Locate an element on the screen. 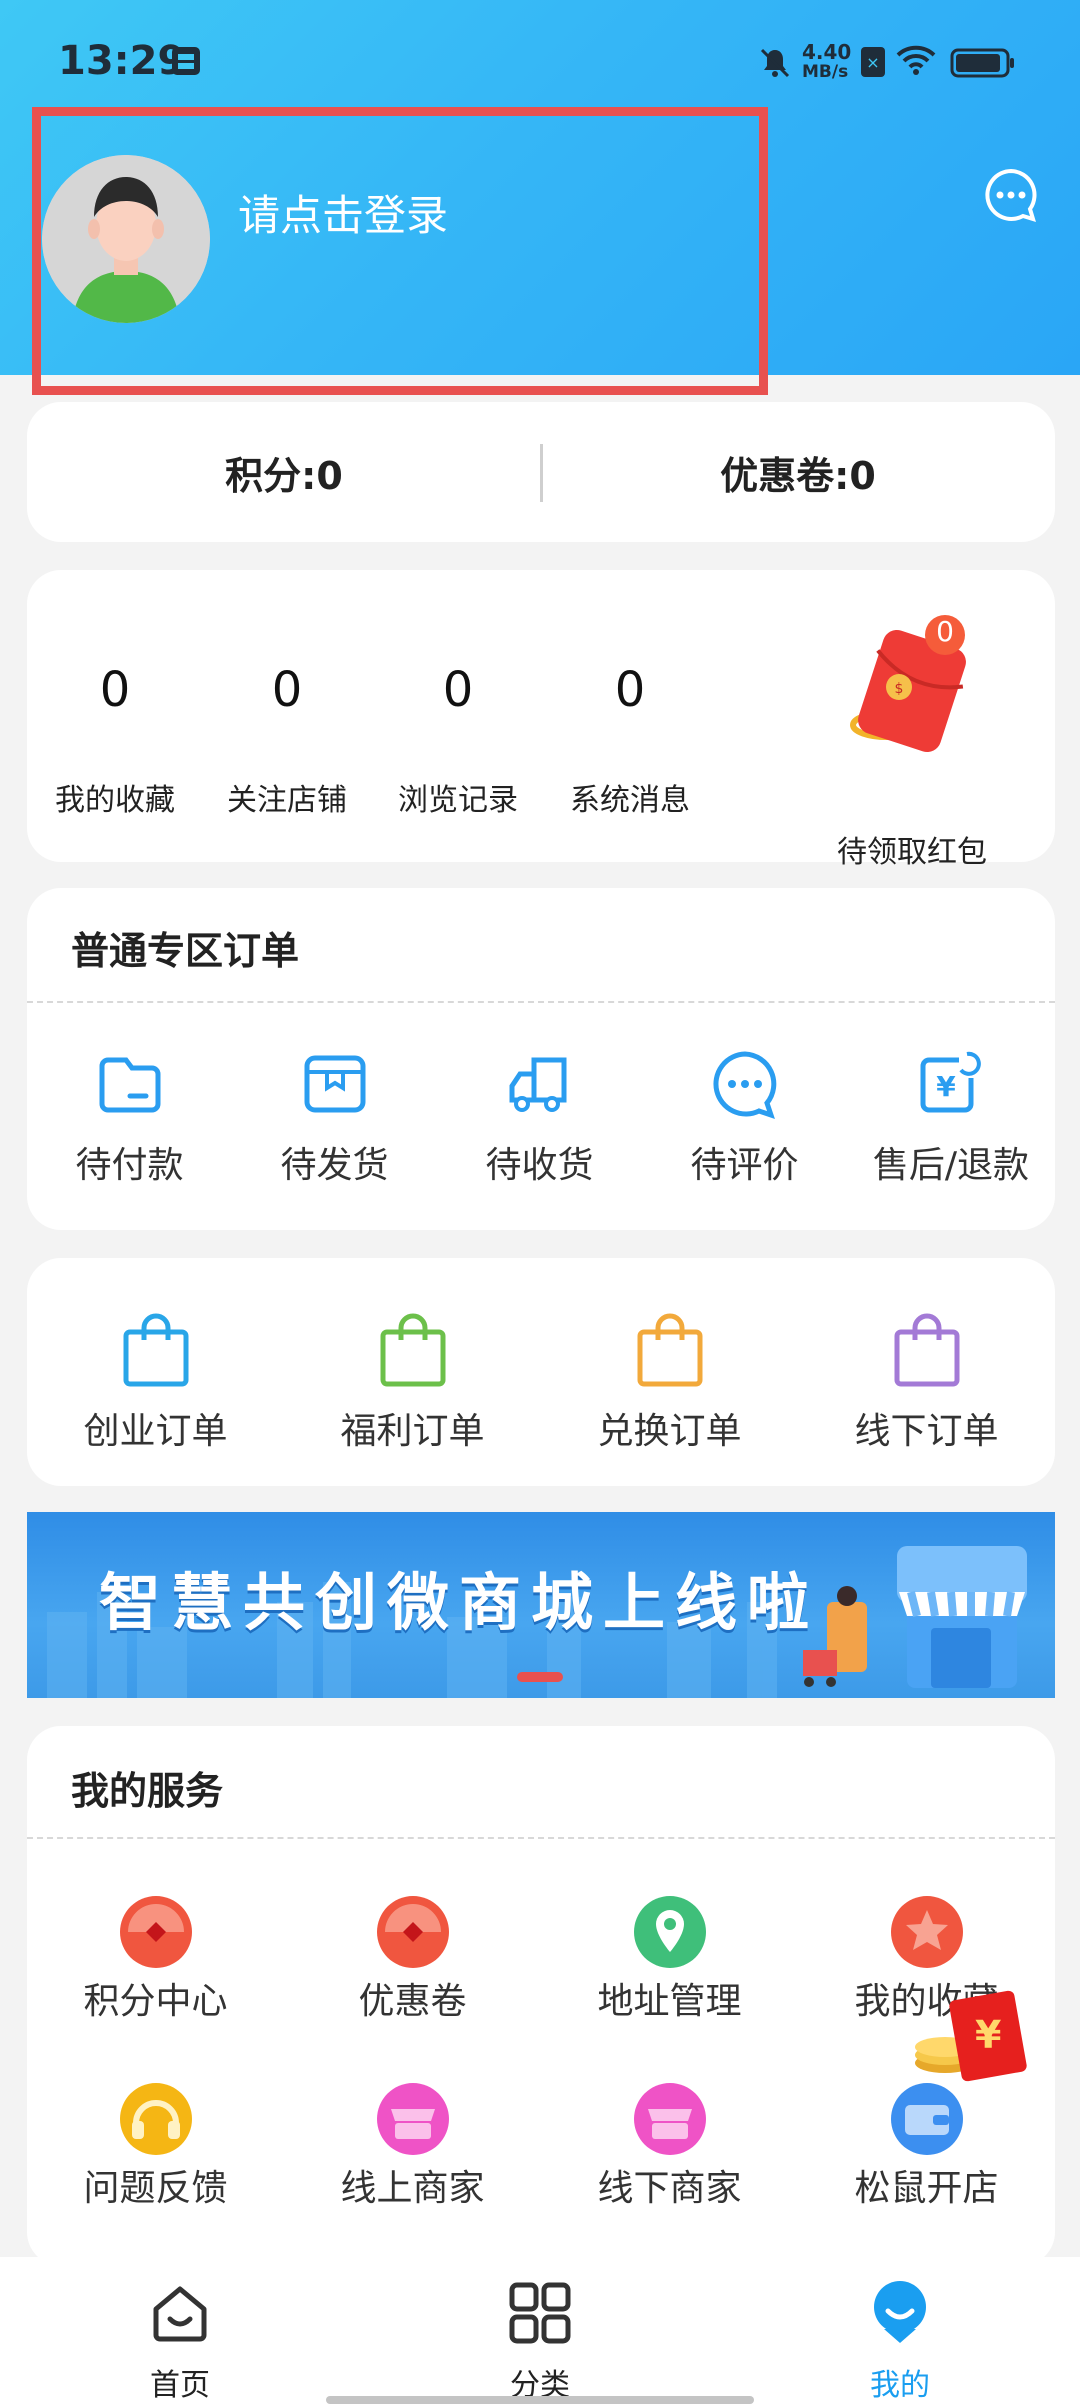  order-startup: 创业订单 is located at coordinates (155, 1383).